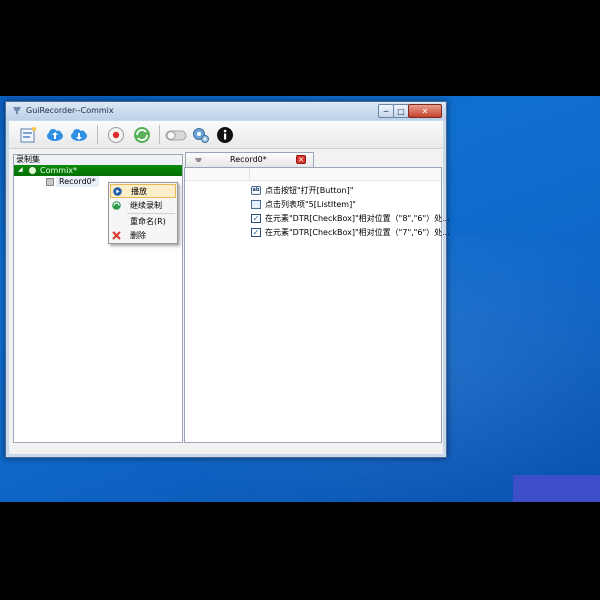  Describe the element at coordinates (256, 204) in the screenshot. I see `list-item-icon` at that location.